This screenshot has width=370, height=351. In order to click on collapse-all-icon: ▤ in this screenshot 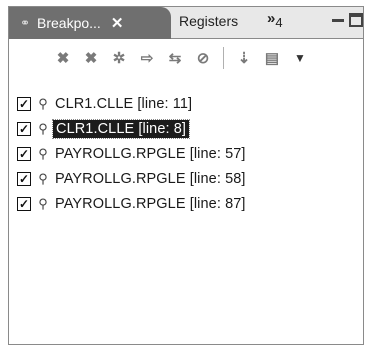, I will do `click(272, 58)`.